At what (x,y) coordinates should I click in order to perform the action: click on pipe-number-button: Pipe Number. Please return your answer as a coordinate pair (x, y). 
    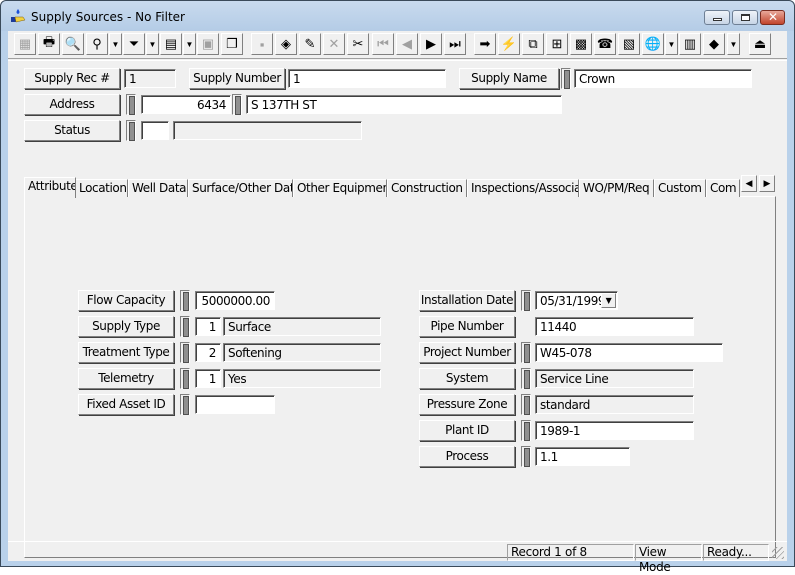
    Looking at the image, I should click on (467, 326).